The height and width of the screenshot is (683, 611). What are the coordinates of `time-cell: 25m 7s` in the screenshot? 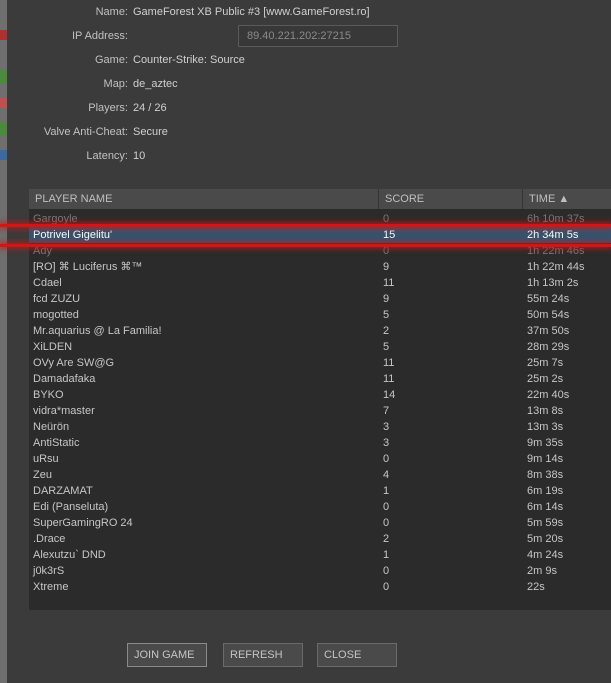 It's located at (545, 363).